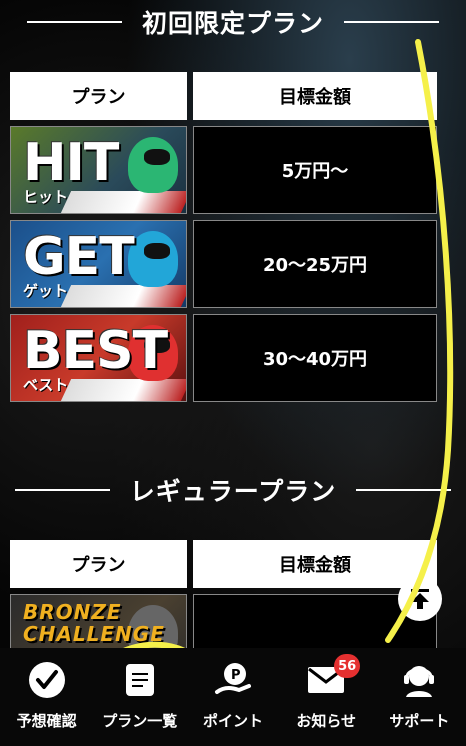 This screenshot has width=466, height=746. Describe the element at coordinates (315, 358) in the screenshot. I see `target-amount: 30〜40万円` at that location.